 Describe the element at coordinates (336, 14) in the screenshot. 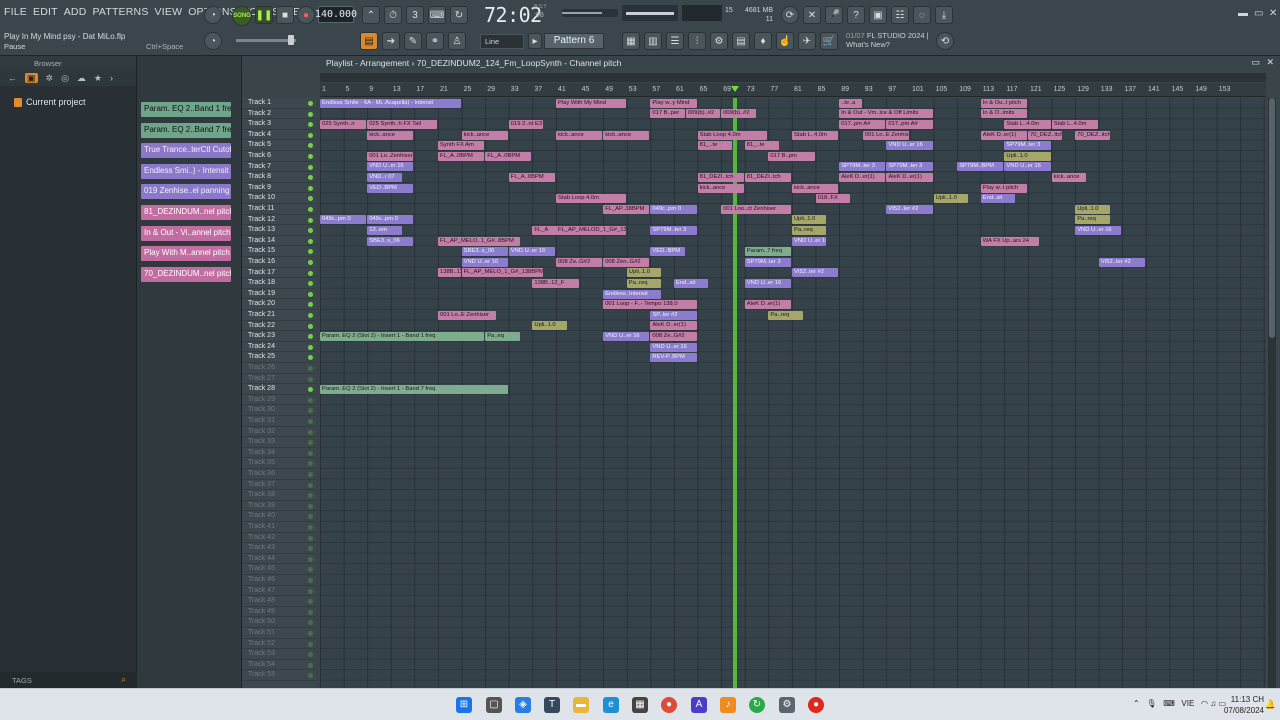

I see `tempo-display: 140.000` at that location.